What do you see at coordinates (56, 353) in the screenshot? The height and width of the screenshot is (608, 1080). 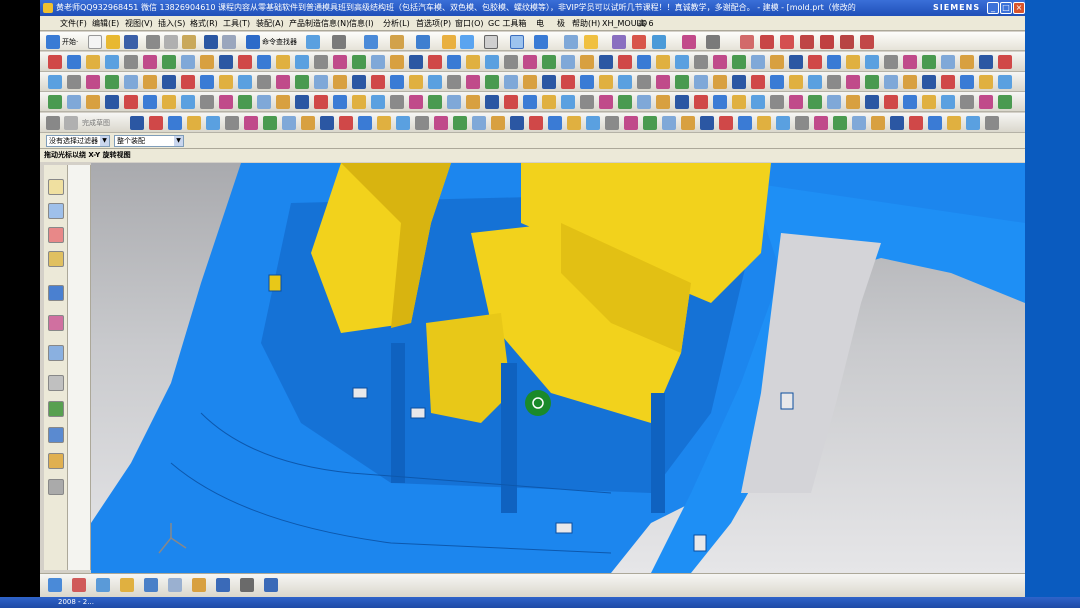 I see `clock-icon` at bounding box center [56, 353].